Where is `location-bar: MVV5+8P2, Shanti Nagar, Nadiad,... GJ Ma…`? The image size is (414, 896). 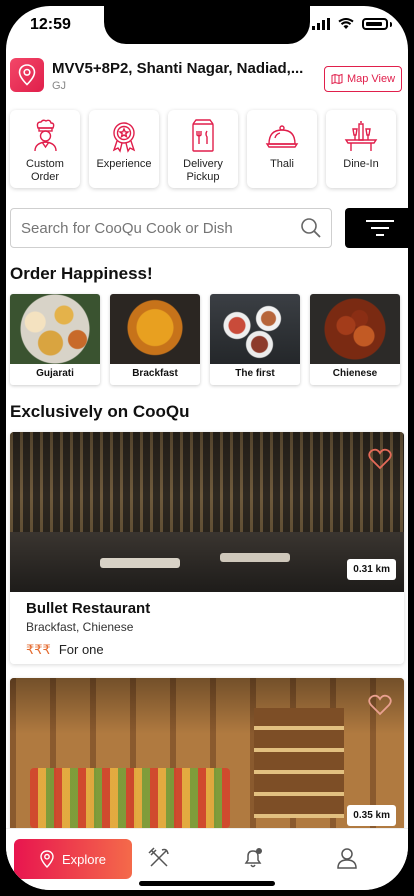
location-bar: MVV5+8P2, Shanti Nagar, Nadiad,... GJ Ma… is located at coordinates (209, 78).